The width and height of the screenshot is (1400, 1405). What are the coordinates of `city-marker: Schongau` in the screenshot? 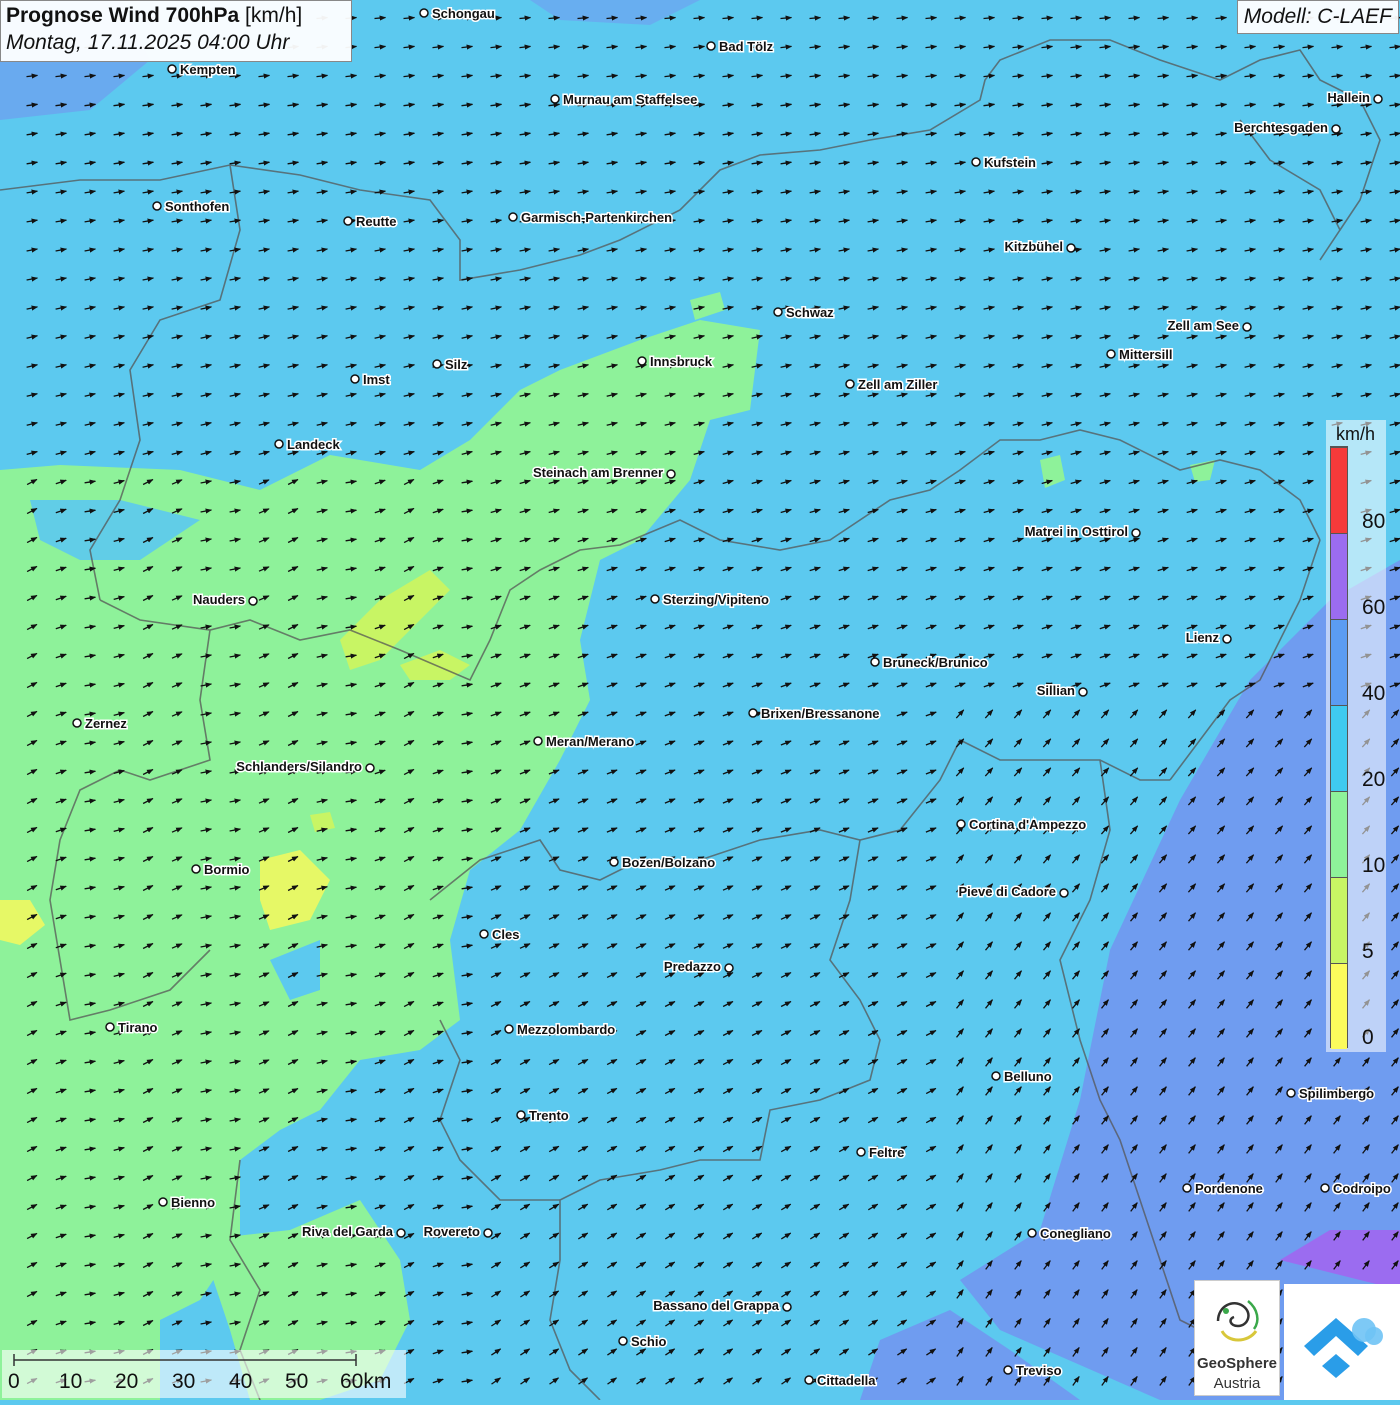 It's located at (457, 13).